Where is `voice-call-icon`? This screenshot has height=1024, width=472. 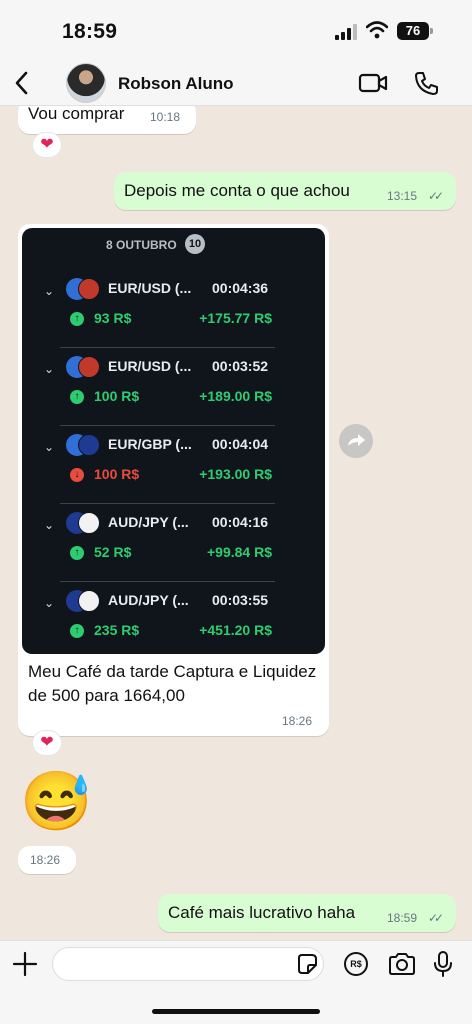
voice-call-icon is located at coordinates (426, 83).